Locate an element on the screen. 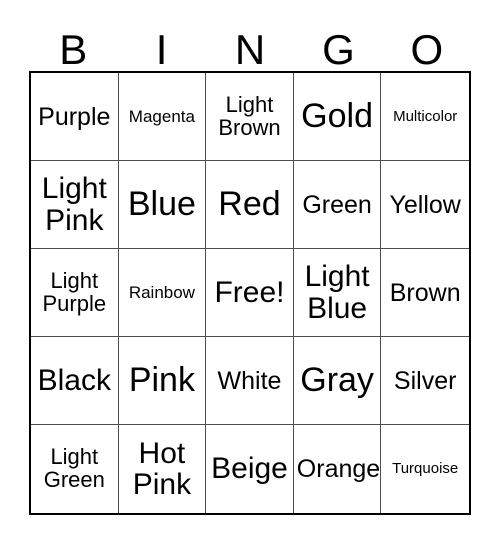 The image size is (500, 544). bingo-cell: Light Pink is located at coordinates (75, 205).